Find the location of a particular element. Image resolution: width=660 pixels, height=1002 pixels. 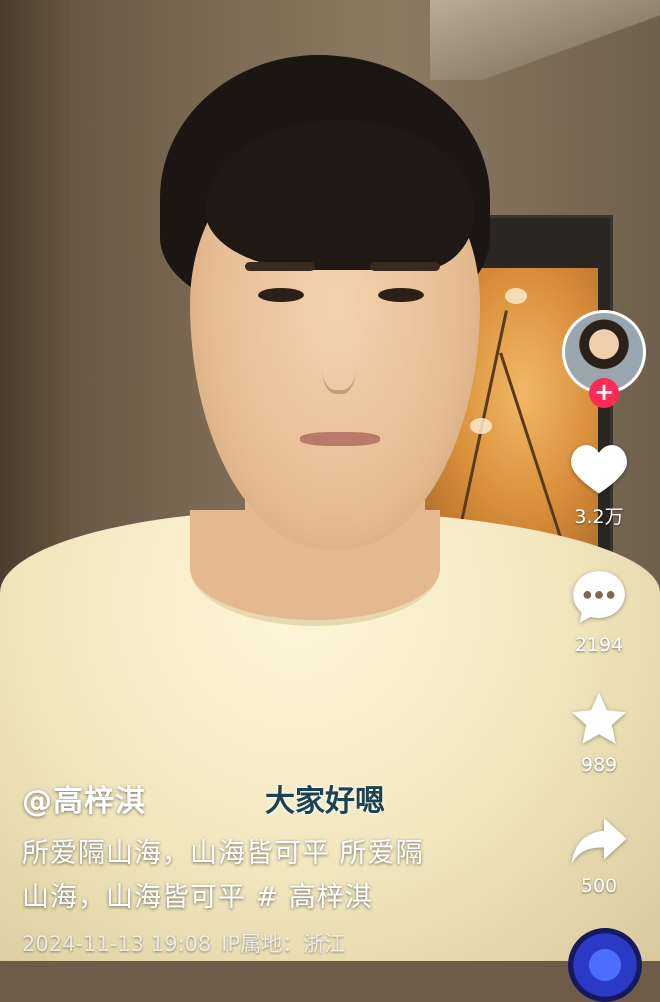

heart-icon is located at coordinates (599, 469).